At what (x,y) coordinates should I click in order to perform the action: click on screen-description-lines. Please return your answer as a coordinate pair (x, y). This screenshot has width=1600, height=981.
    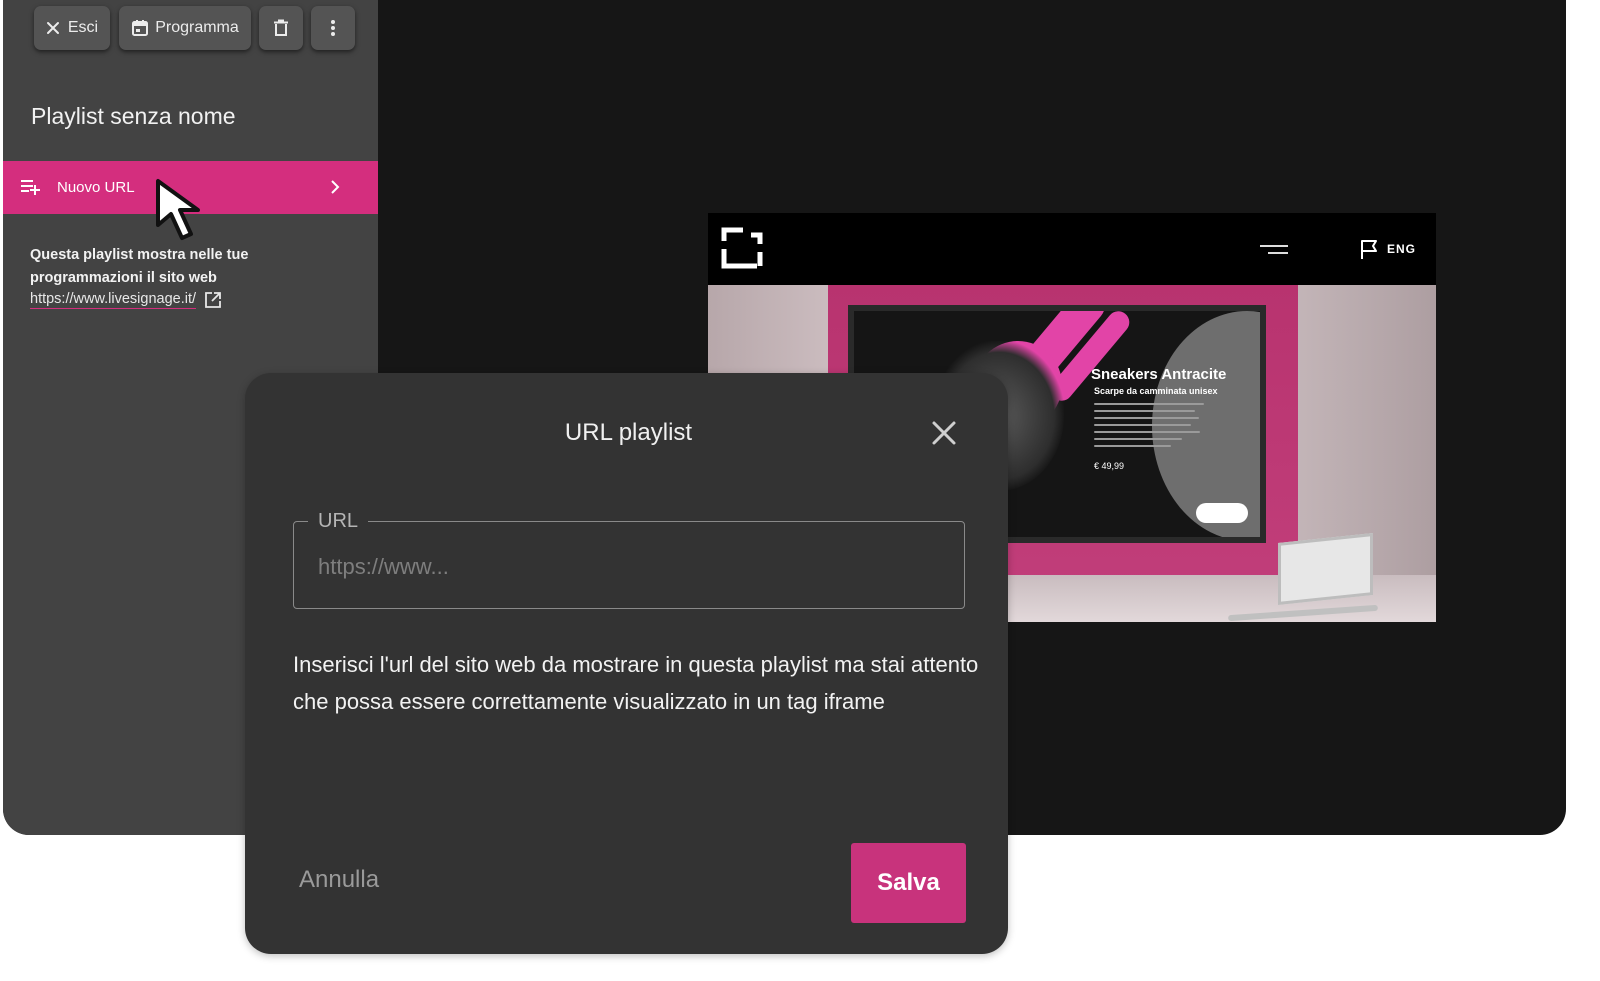
    Looking at the image, I should click on (1149, 427).